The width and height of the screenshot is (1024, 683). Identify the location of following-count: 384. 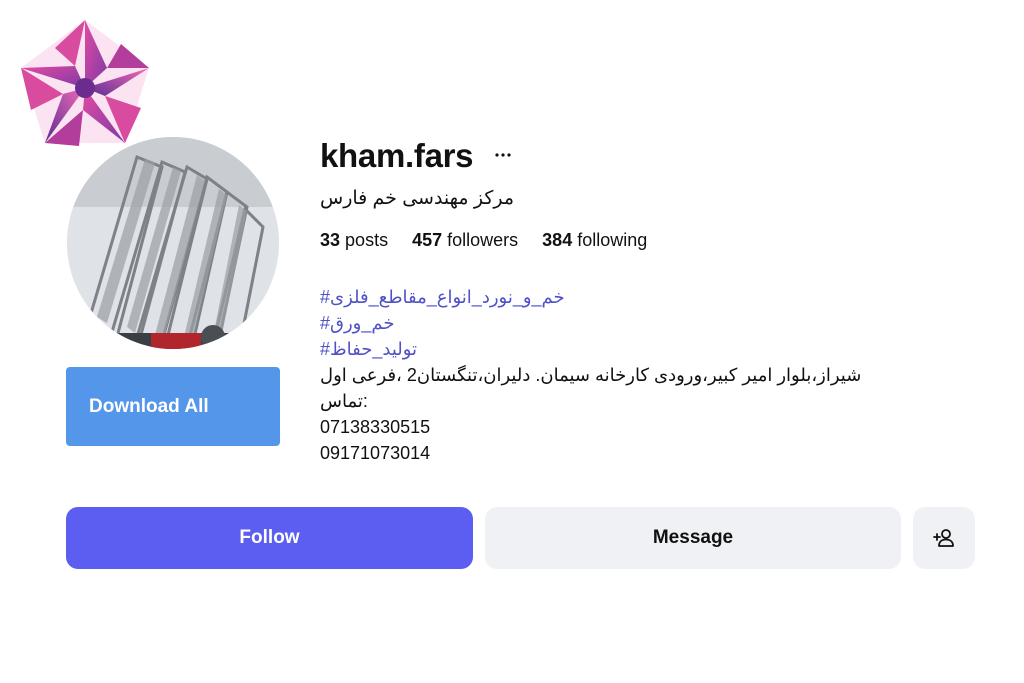
(557, 240).